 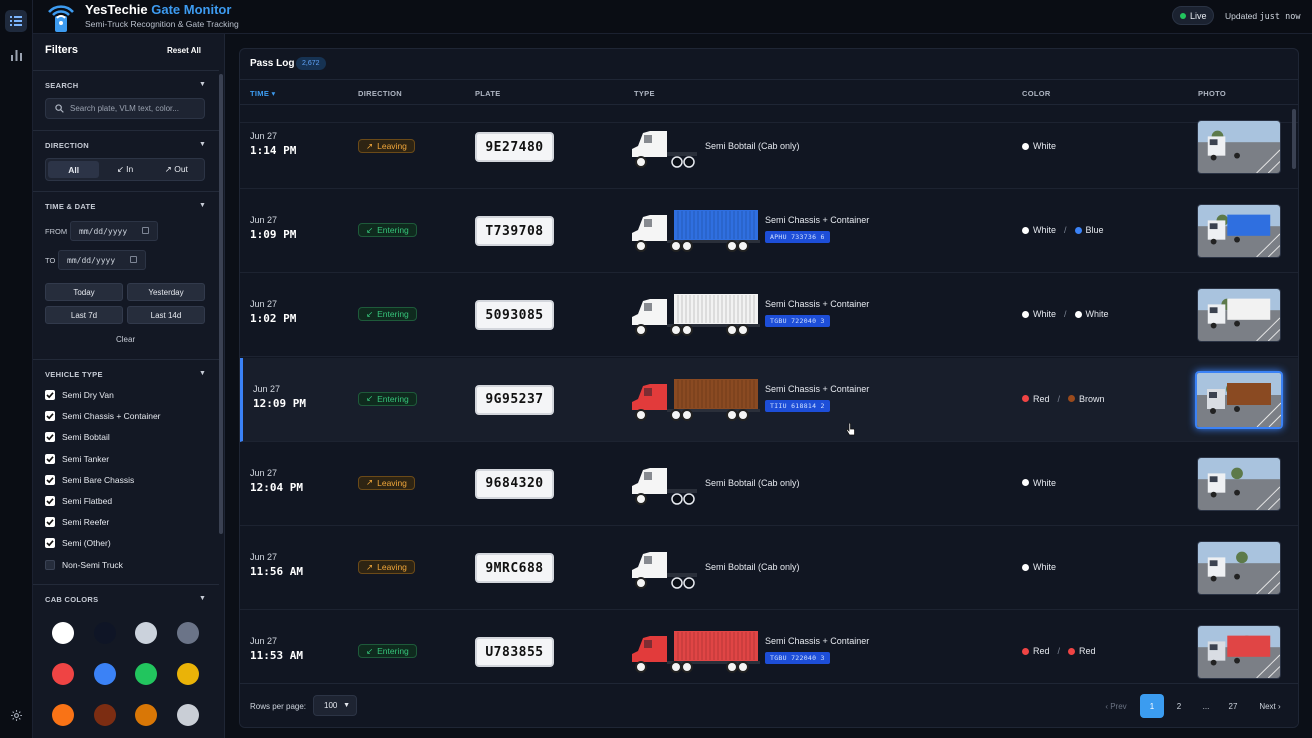 What do you see at coordinates (16, 55) in the screenshot?
I see `stats-view-button` at bounding box center [16, 55].